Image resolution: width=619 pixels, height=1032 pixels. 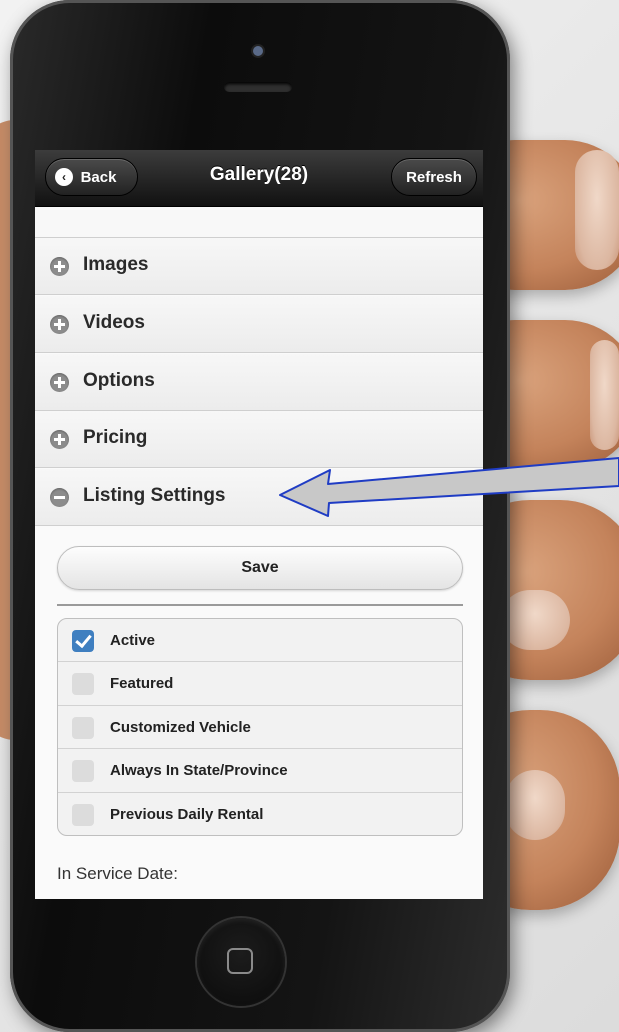 What do you see at coordinates (64, 177) in the screenshot?
I see `chevron-left-icon: ‹` at bounding box center [64, 177].